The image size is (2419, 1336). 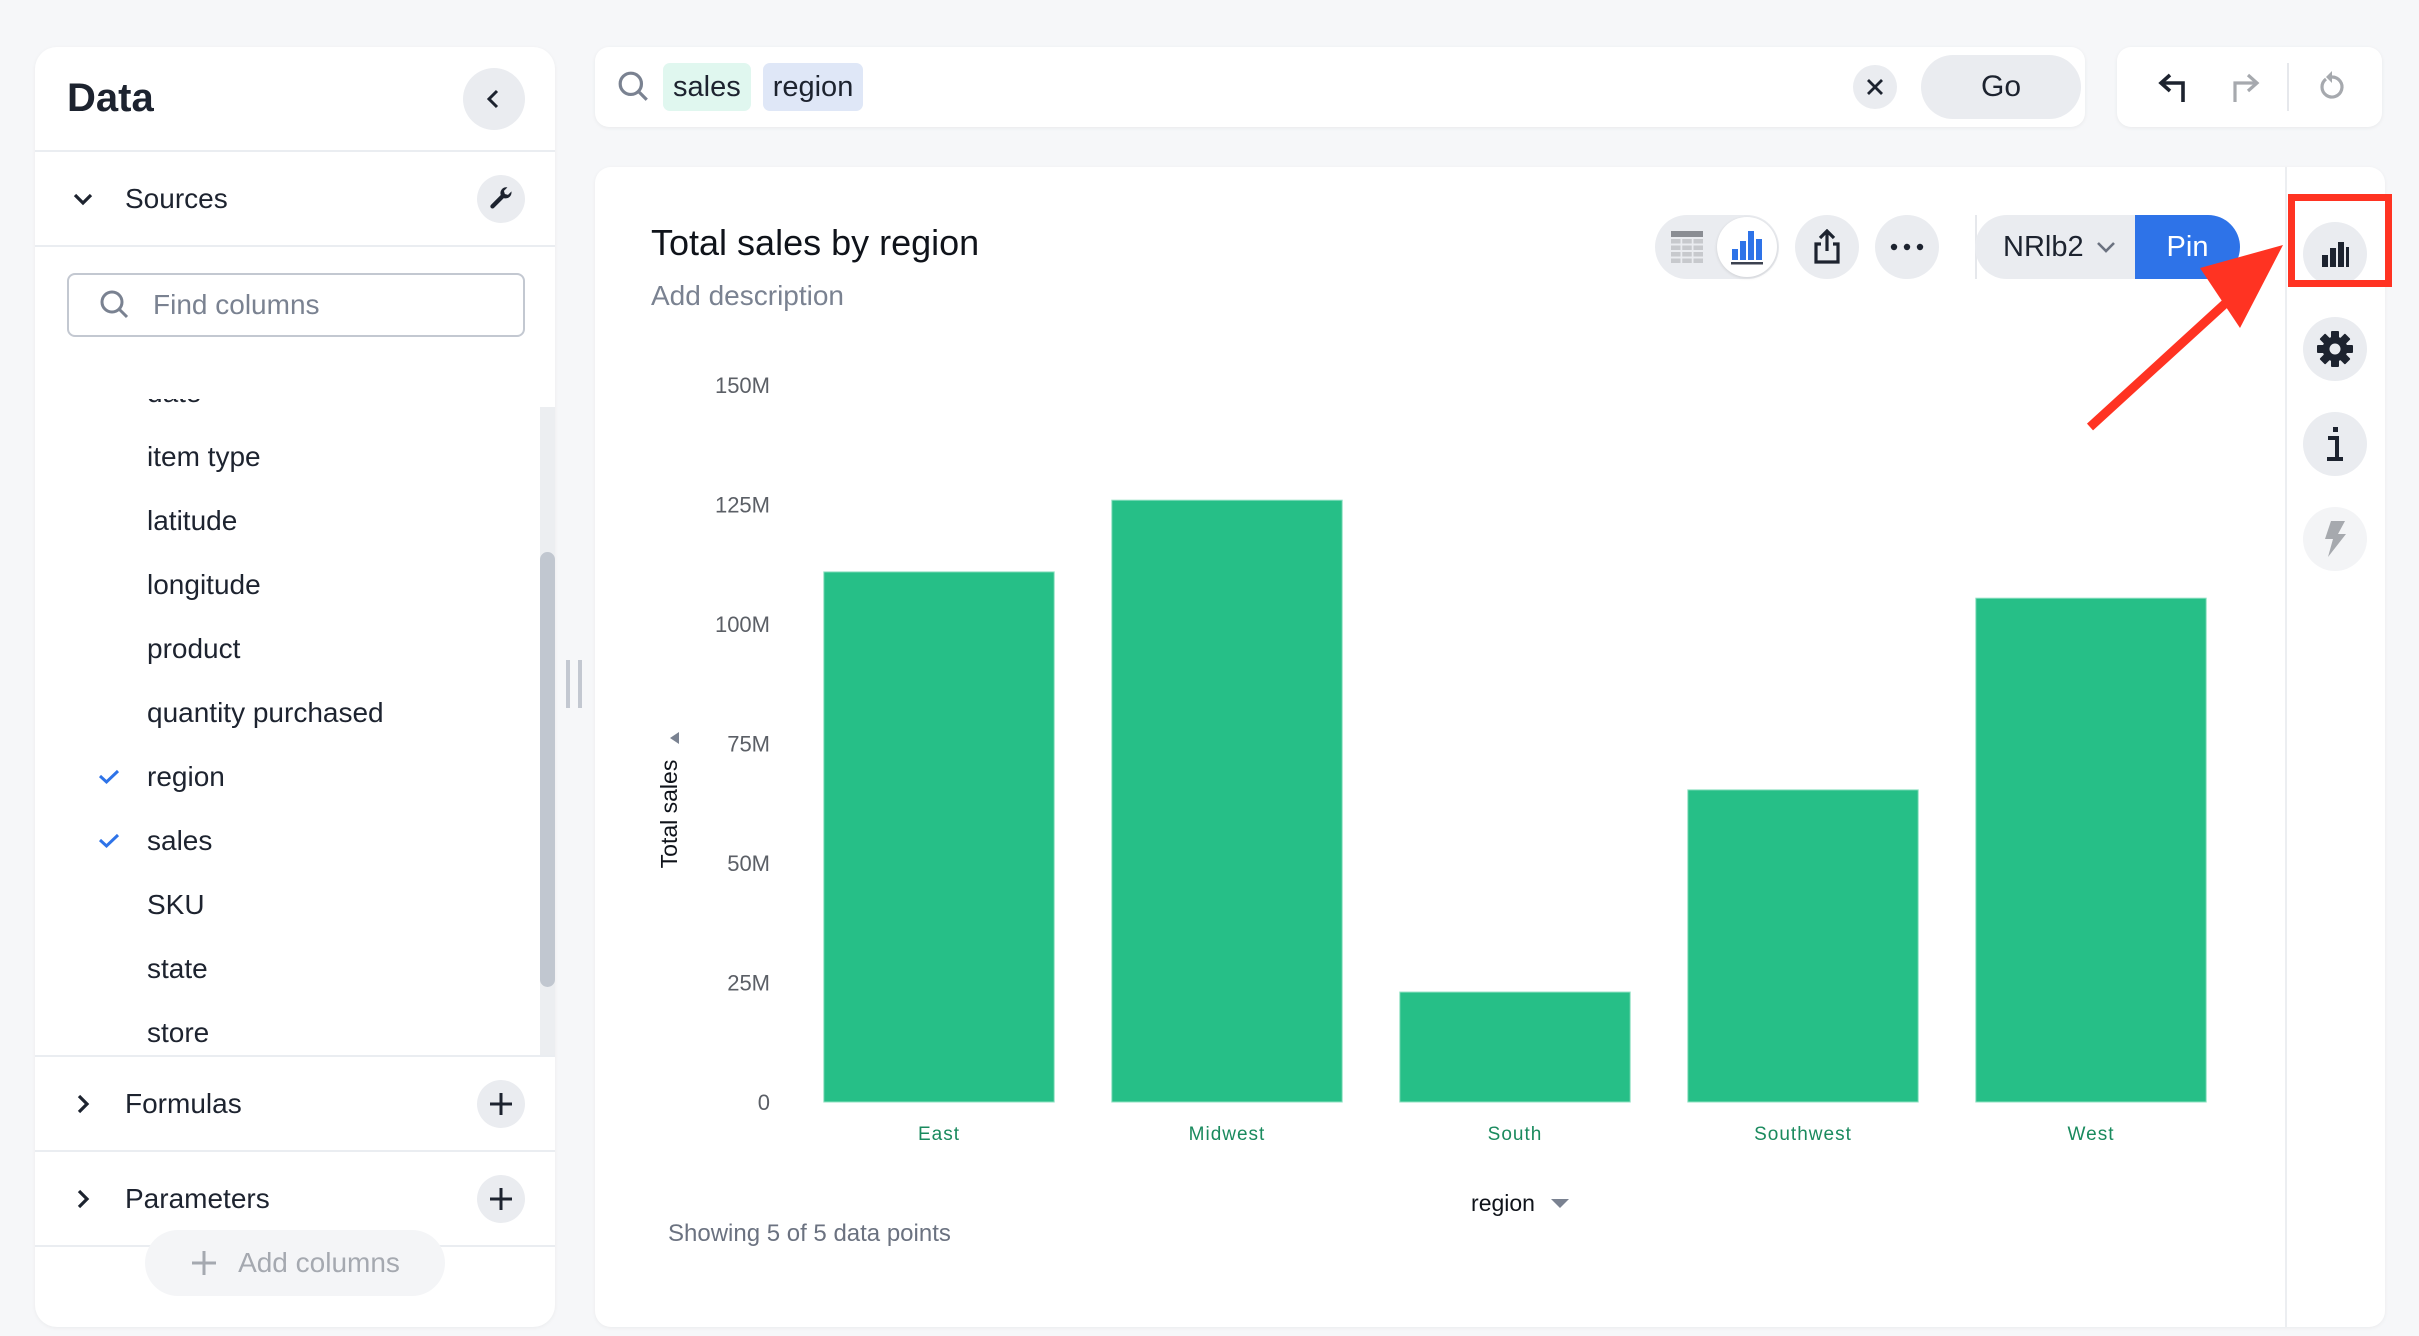 I want to click on y-axis-sort-icon, so click(x=674, y=738).